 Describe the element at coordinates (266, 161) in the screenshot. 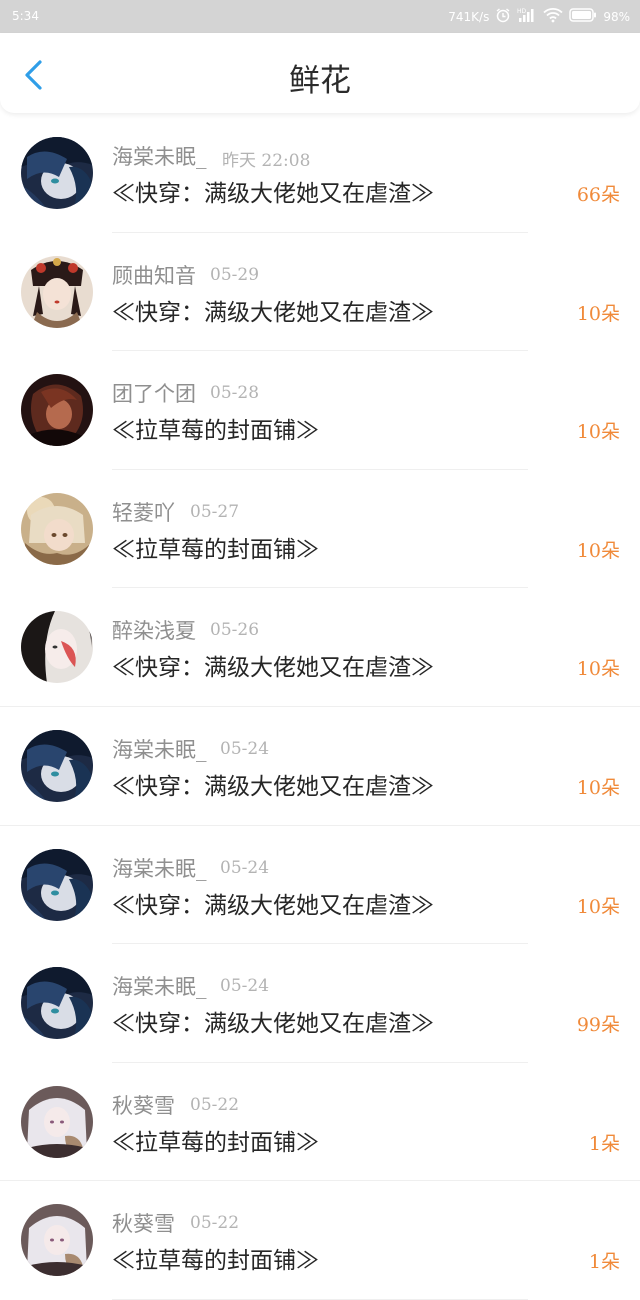

I see `gift-date: 昨天 22:08` at that location.